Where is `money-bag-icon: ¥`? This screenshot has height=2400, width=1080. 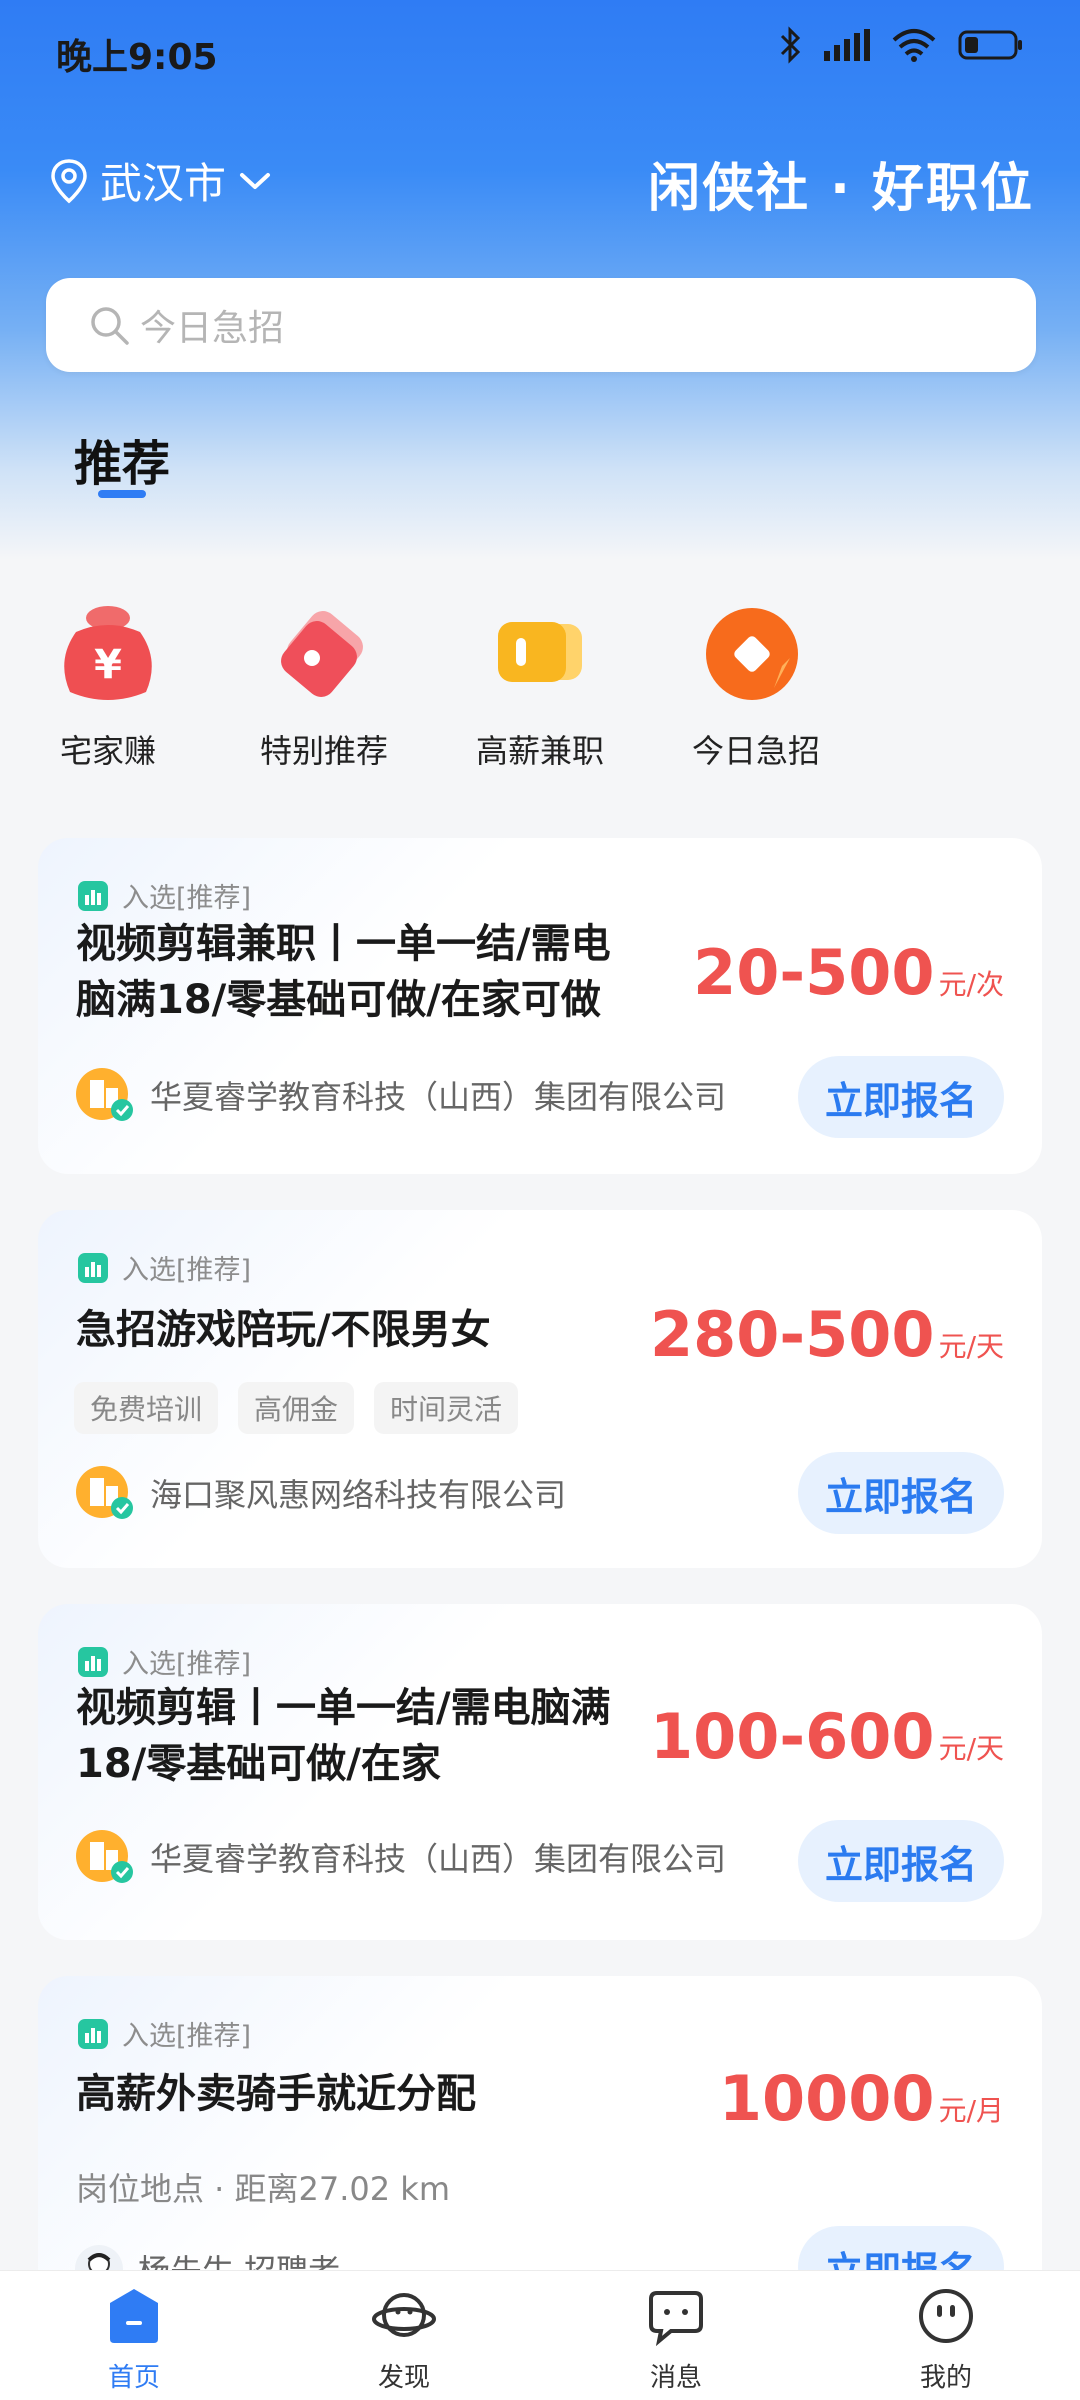
money-bag-icon: ¥ is located at coordinates (108, 655).